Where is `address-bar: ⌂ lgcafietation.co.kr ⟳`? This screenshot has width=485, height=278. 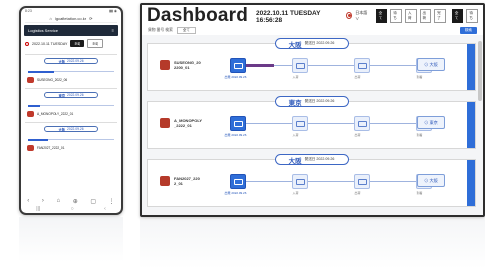
address-bar: ⌂ lgcafietation.co.kr ⟳ is located at coordinates (71, 19).